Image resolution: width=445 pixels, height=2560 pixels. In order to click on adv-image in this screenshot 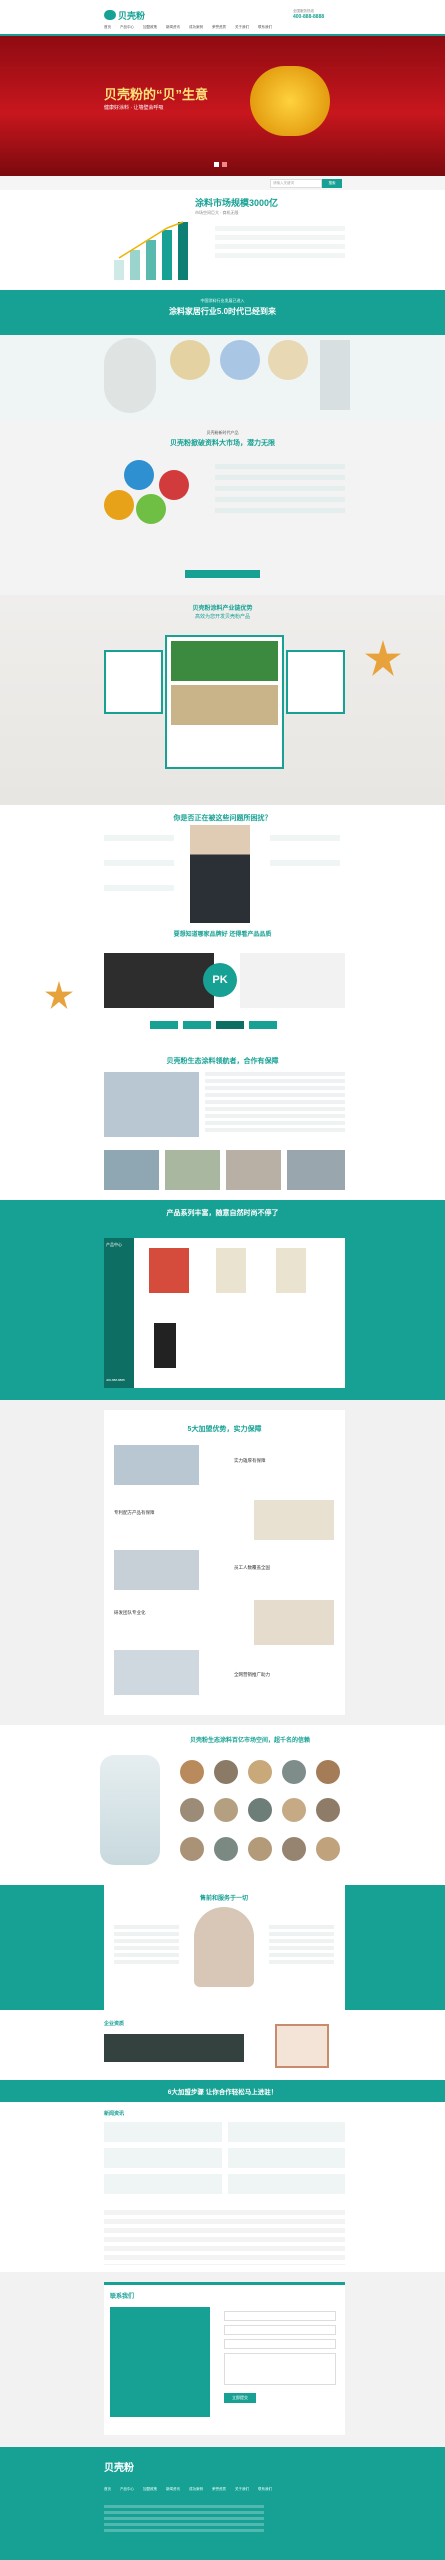, I will do `click(156, 1465)`.